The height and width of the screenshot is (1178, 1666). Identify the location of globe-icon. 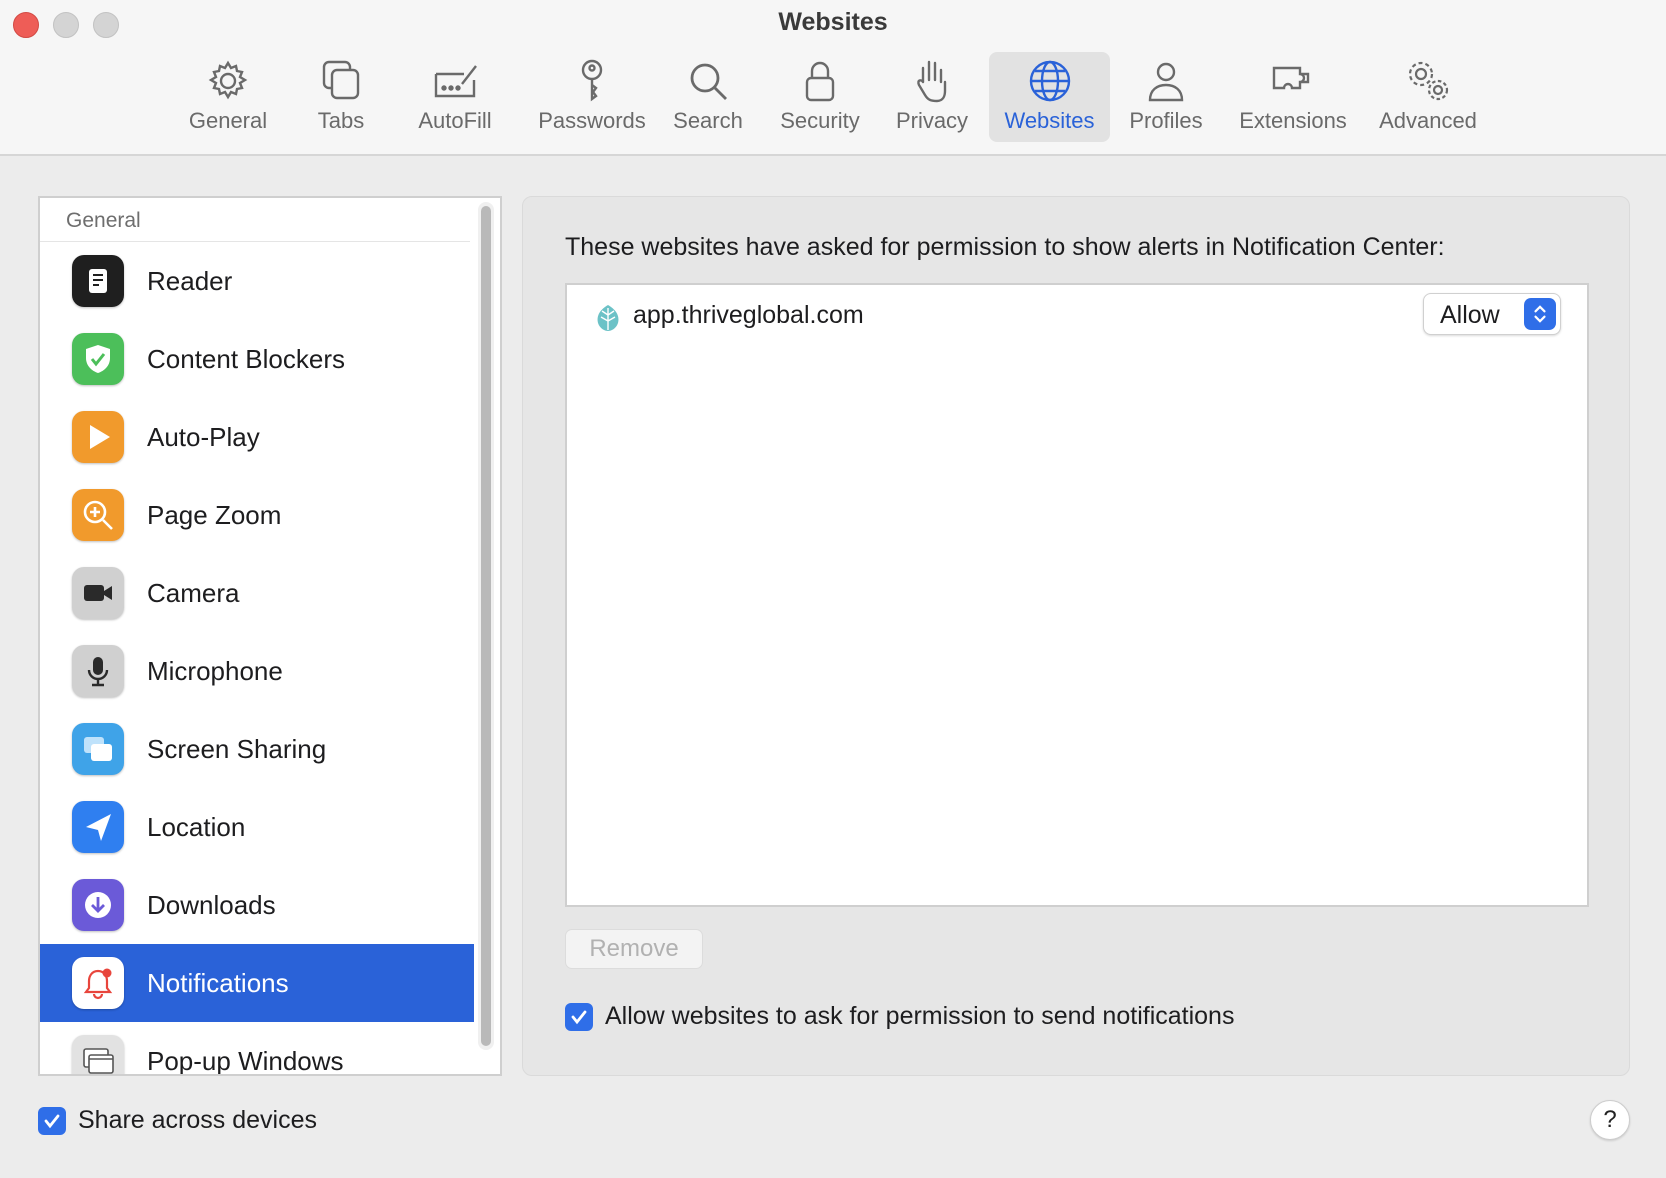
(1049, 81).